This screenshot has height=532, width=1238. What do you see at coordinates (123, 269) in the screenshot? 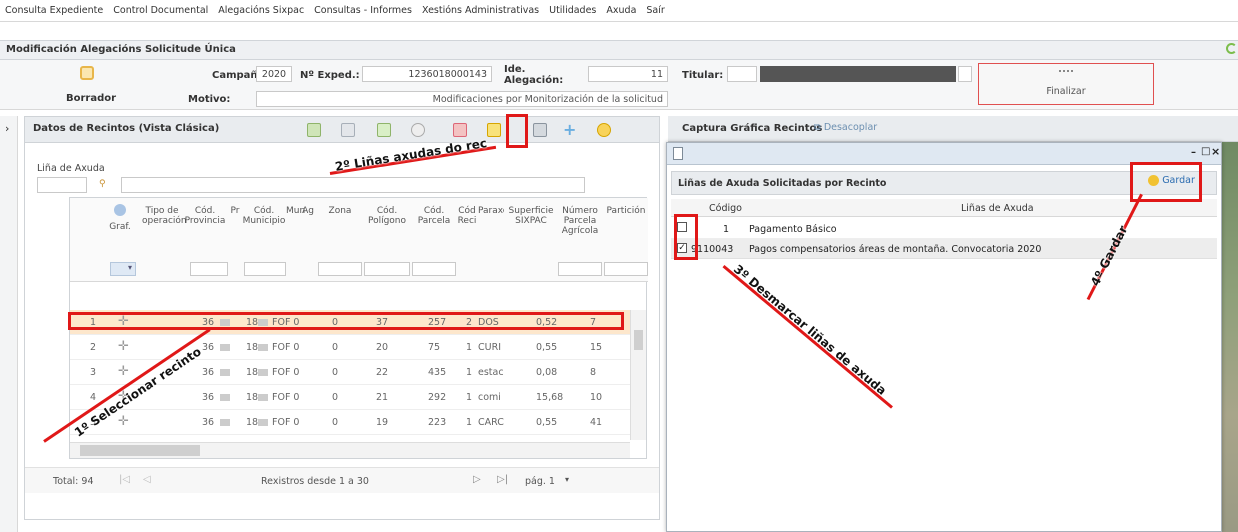
I see `graf-filter-select: ▾` at bounding box center [123, 269].